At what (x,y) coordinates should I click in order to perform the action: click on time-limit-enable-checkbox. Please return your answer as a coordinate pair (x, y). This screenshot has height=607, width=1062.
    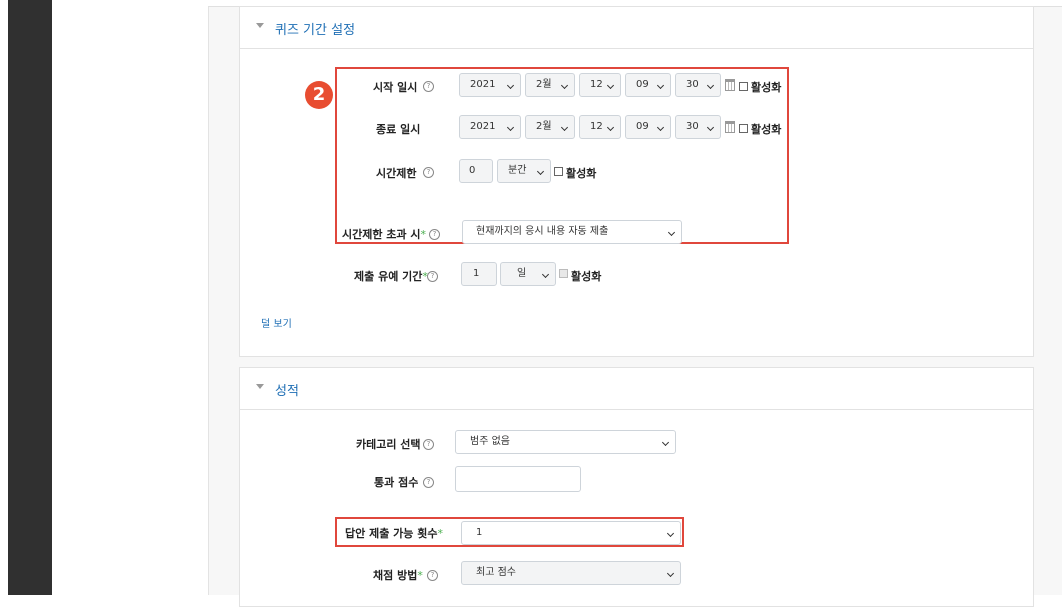
    Looking at the image, I should click on (558, 171).